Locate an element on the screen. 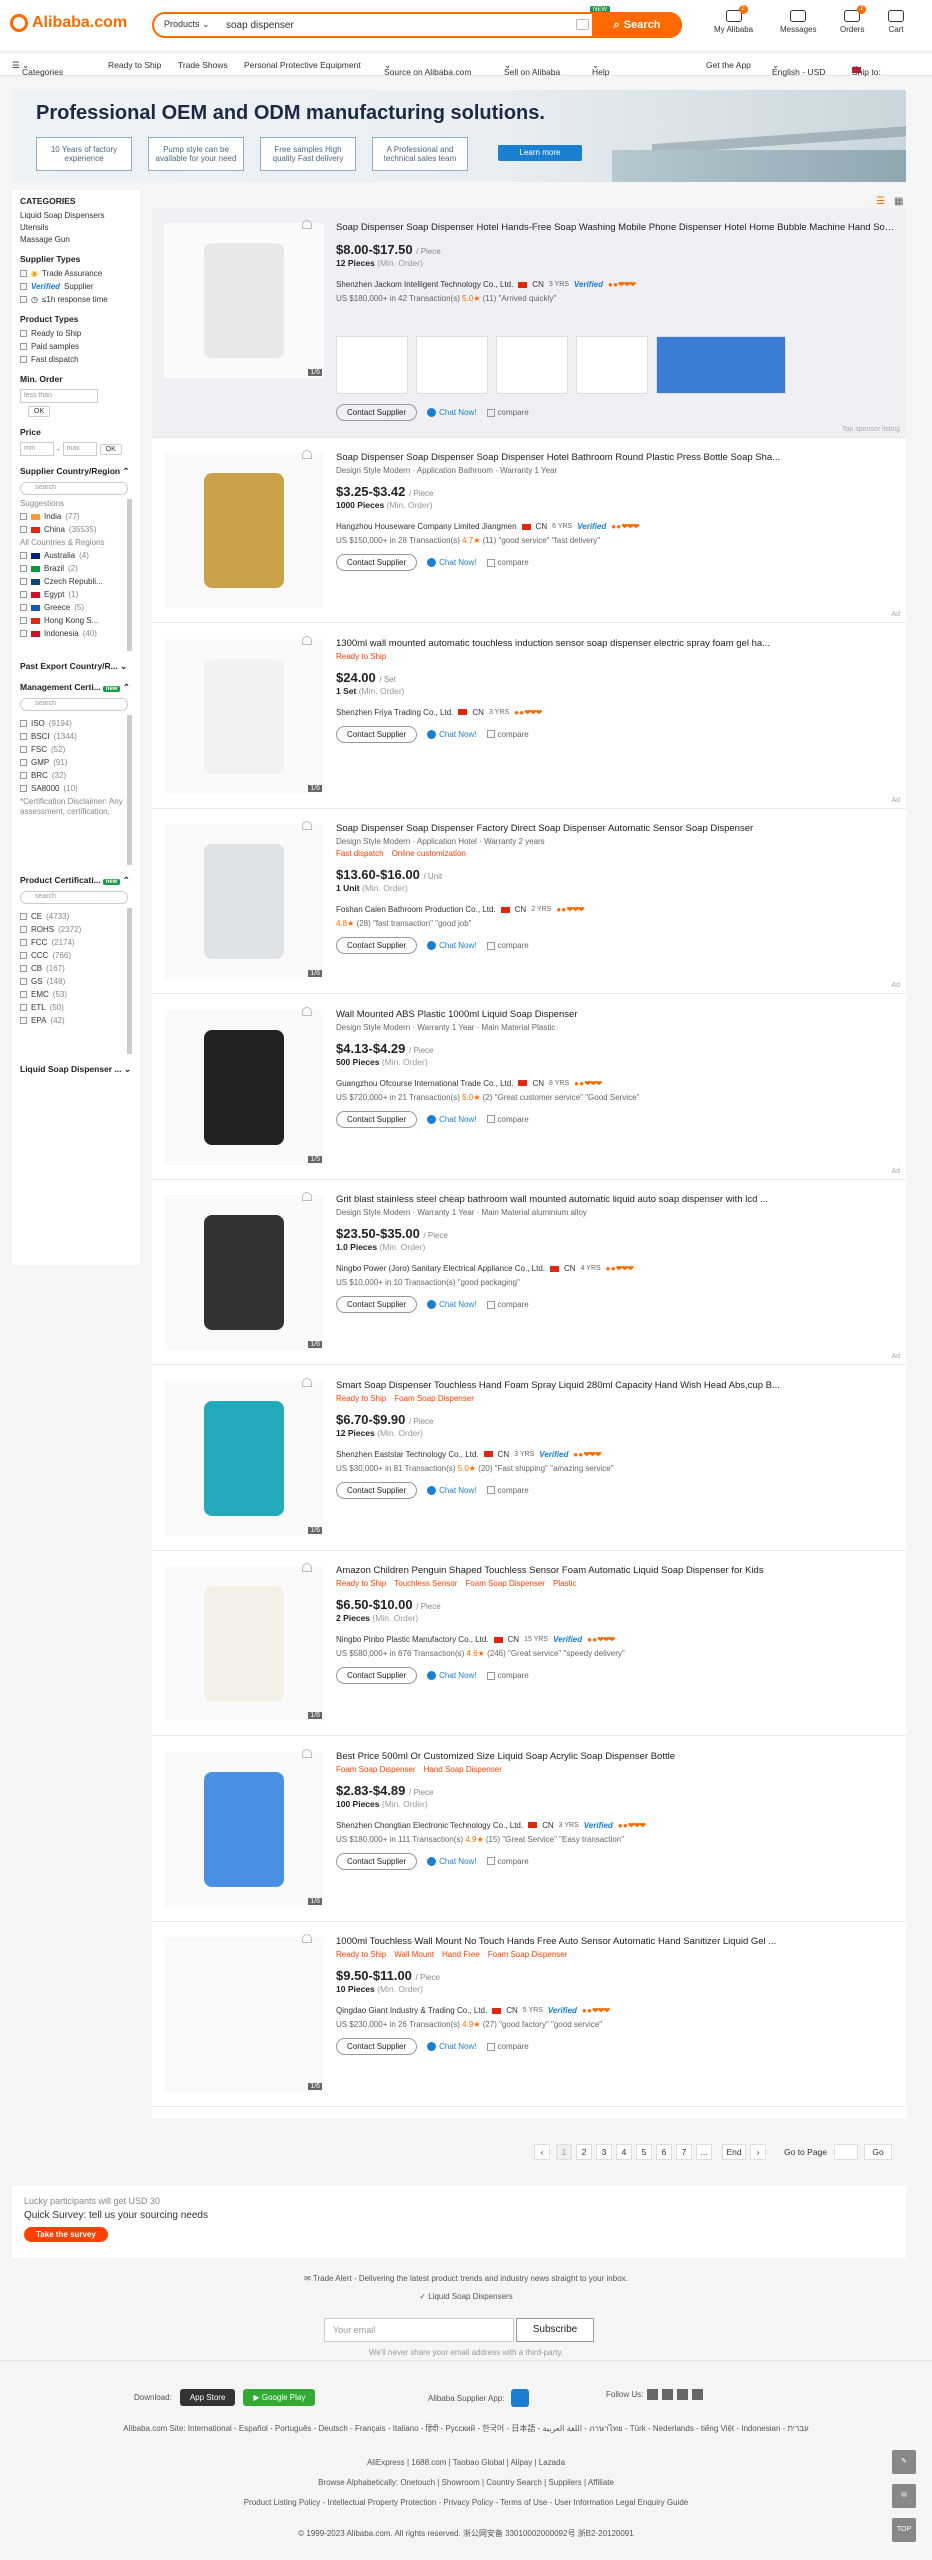 This screenshot has width=932, height=2560. linkedin-icon is located at coordinates (698, 2394).